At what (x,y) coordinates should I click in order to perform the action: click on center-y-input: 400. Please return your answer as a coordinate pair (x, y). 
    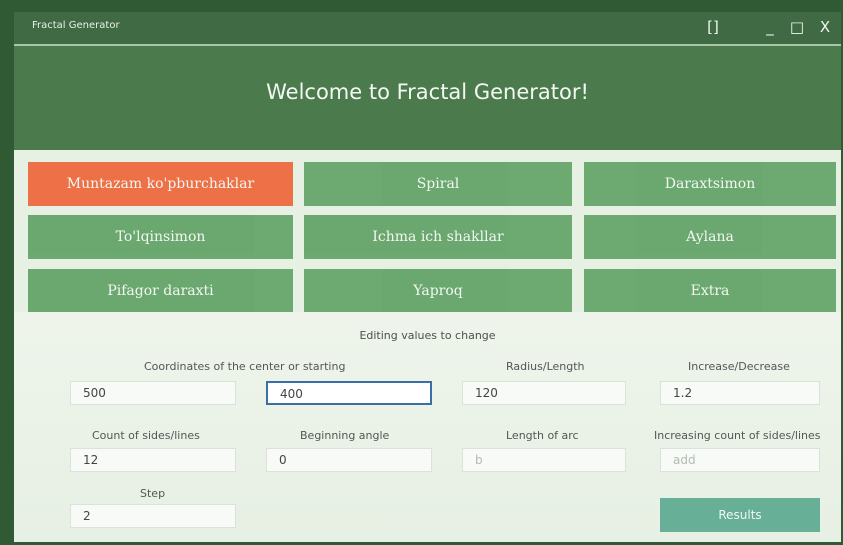
    Looking at the image, I should click on (349, 393).